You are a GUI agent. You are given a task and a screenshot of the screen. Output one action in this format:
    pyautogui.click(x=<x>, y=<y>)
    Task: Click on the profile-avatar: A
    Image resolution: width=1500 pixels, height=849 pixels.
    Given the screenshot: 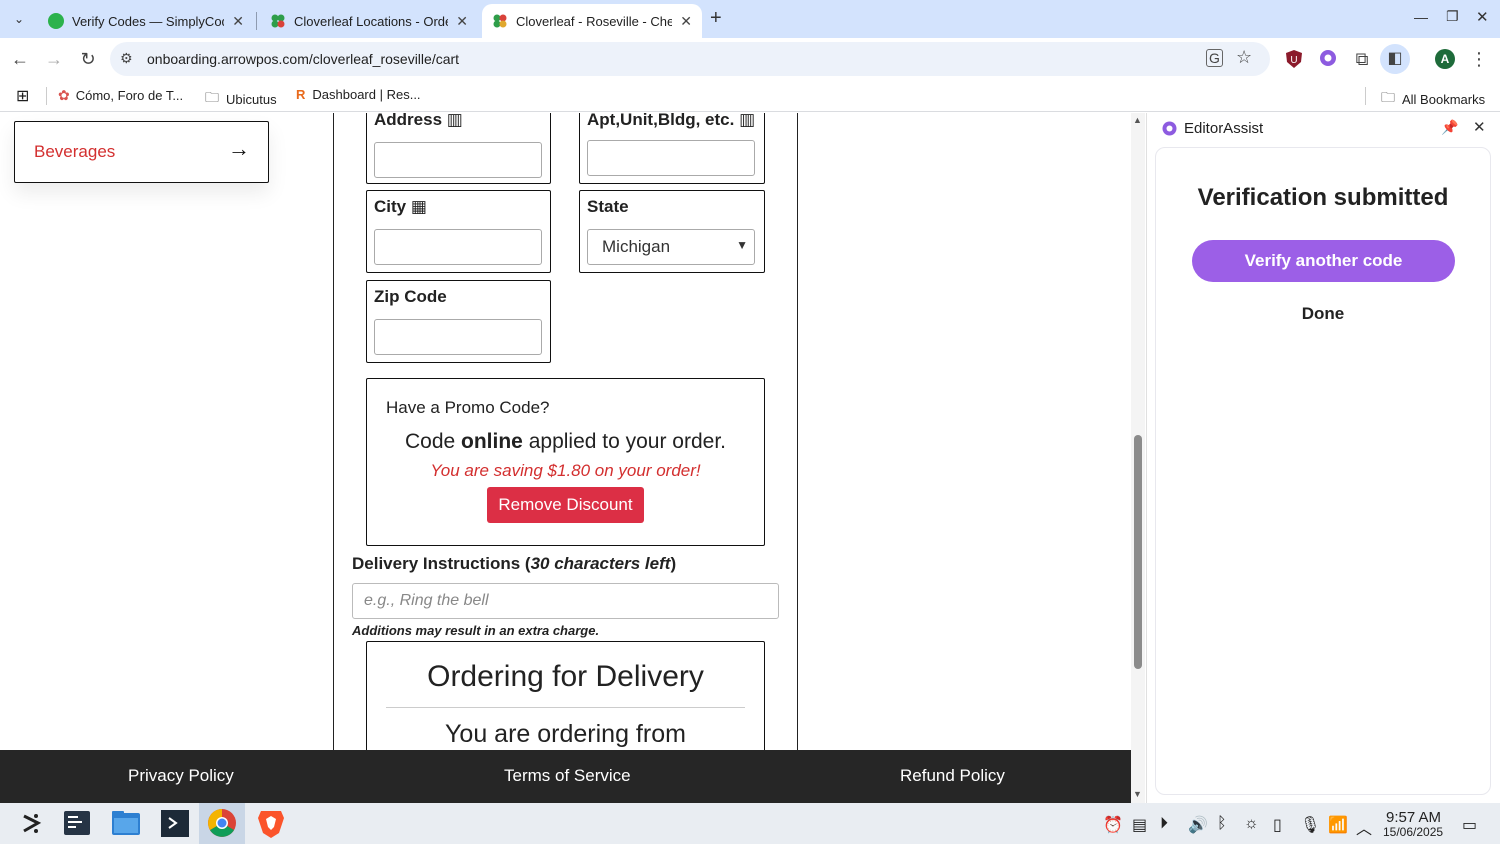 What is the action you would take?
    pyautogui.click(x=1445, y=59)
    